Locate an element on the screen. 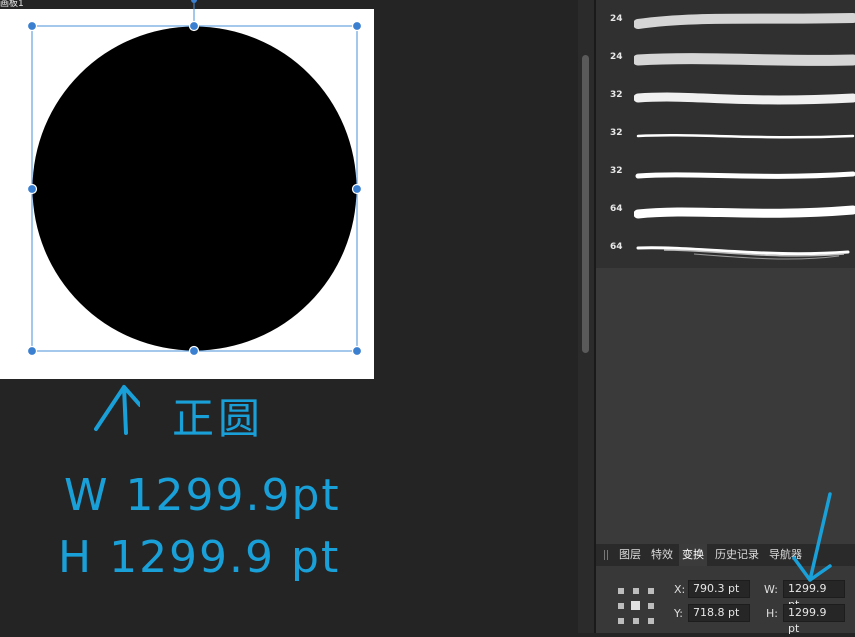 The image size is (855, 637). annotation-label: 正圆 is located at coordinates (218, 418).